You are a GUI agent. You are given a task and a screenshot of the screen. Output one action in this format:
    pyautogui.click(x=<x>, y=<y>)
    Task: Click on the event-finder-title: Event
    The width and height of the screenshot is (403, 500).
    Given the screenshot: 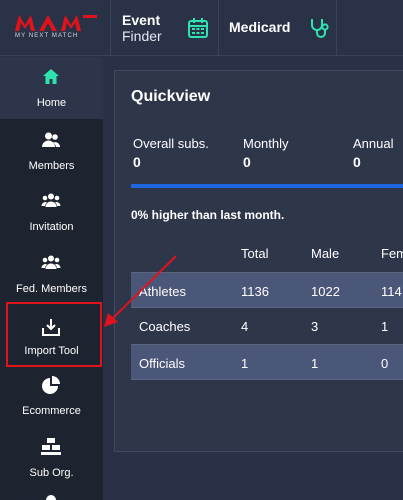 What is the action you would take?
    pyautogui.click(x=141, y=20)
    